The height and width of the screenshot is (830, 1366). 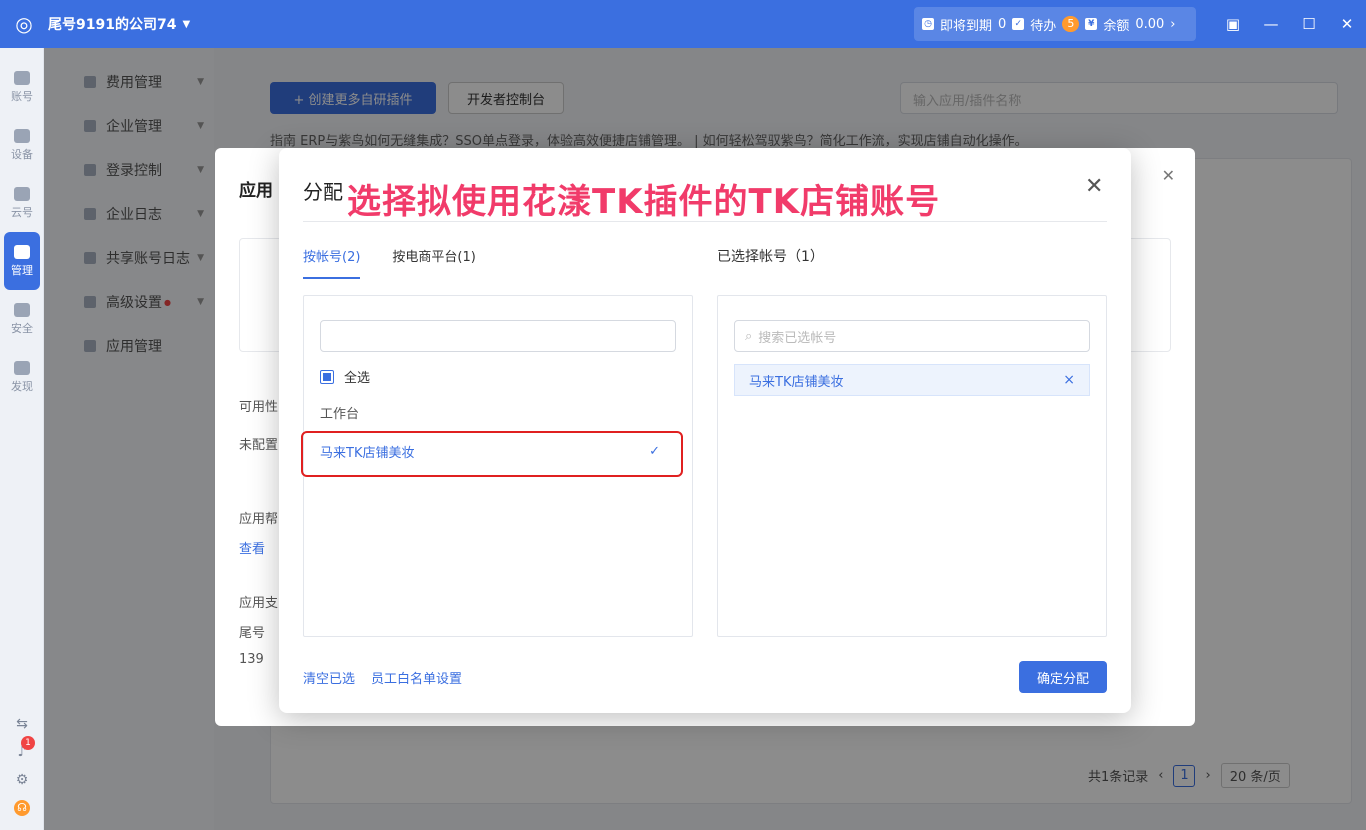 I want to click on yen-icon: ¥, so click(x=1091, y=24).